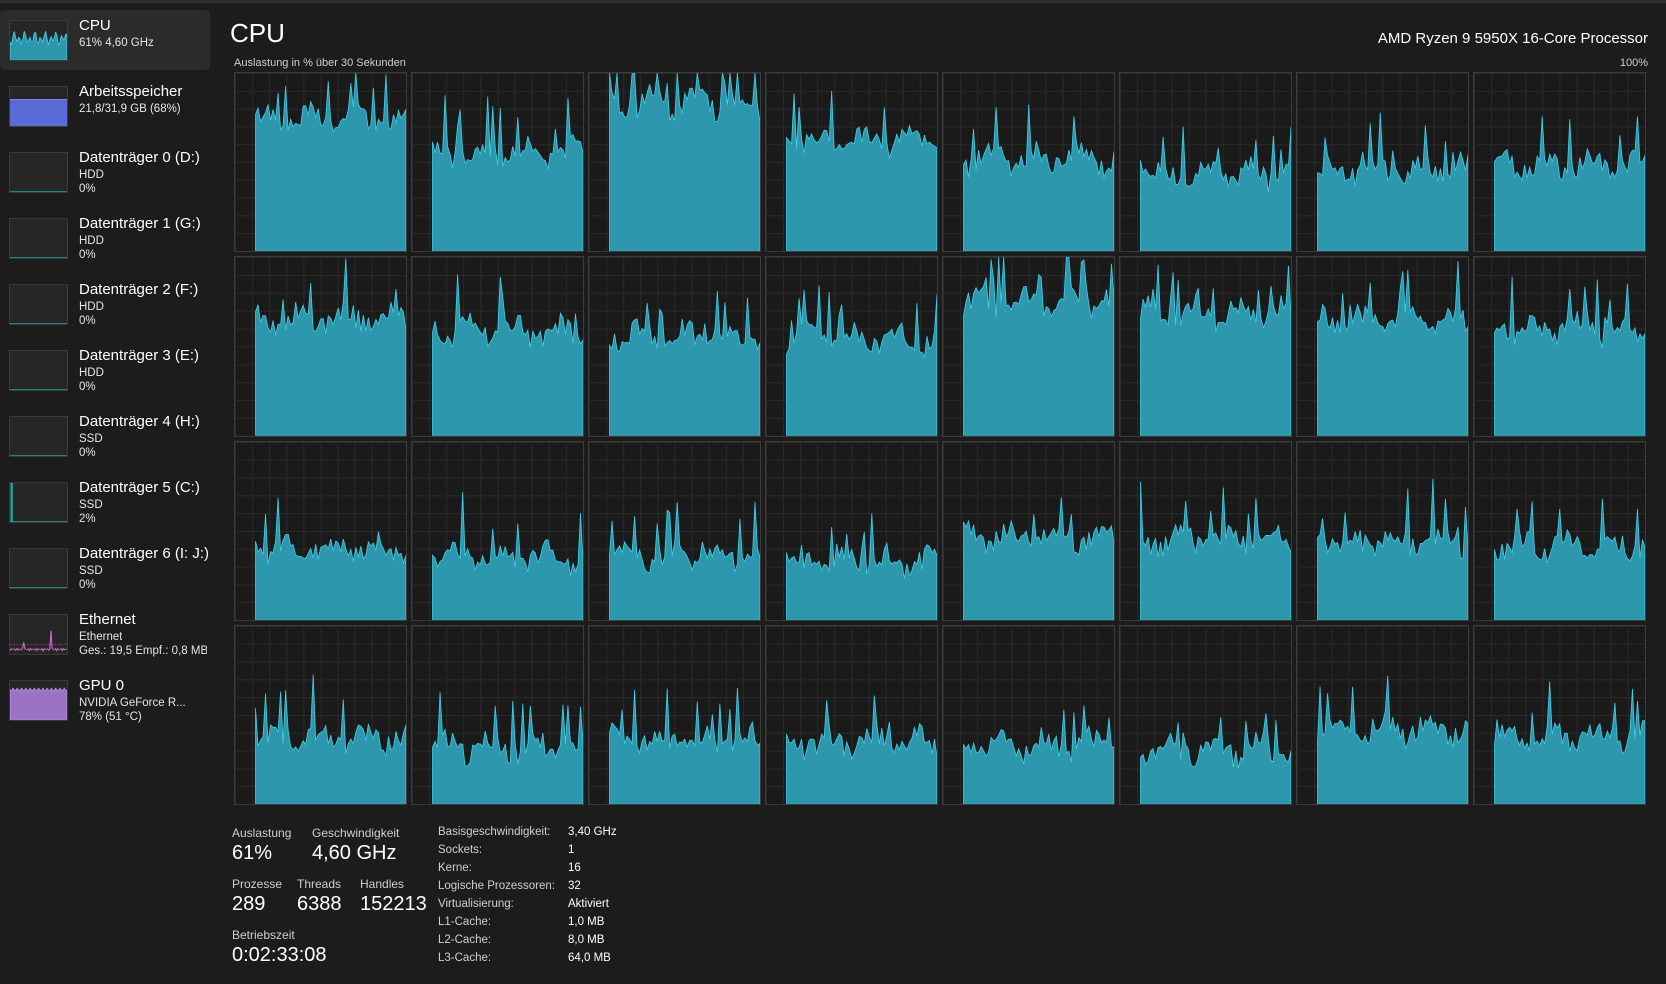 This screenshot has width=1666, height=984. Describe the element at coordinates (465, 958) in the screenshot. I see `detail-key: L3-Cache:` at that location.